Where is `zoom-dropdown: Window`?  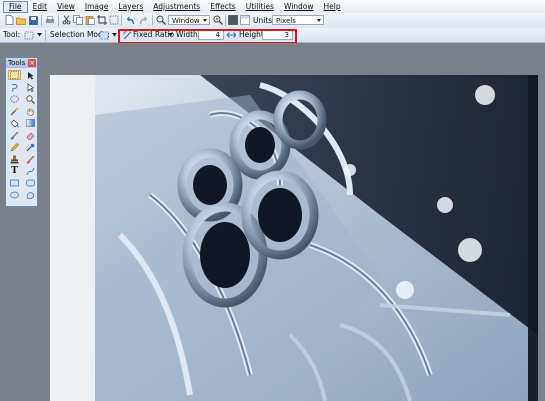
zoom-dropdown: Window is located at coordinates (189, 20).